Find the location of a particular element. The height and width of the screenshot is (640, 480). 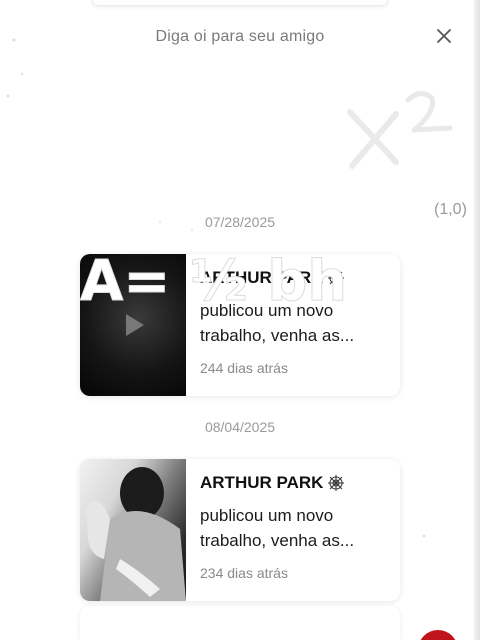

date-separator: 07/28/2025 is located at coordinates (240, 222).